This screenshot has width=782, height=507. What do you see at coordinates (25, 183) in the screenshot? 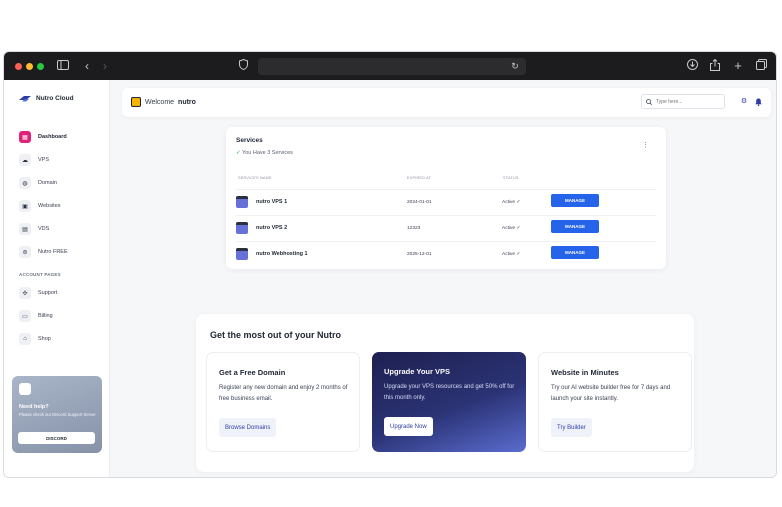
I see `globe-icon: ◍` at bounding box center [25, 183].